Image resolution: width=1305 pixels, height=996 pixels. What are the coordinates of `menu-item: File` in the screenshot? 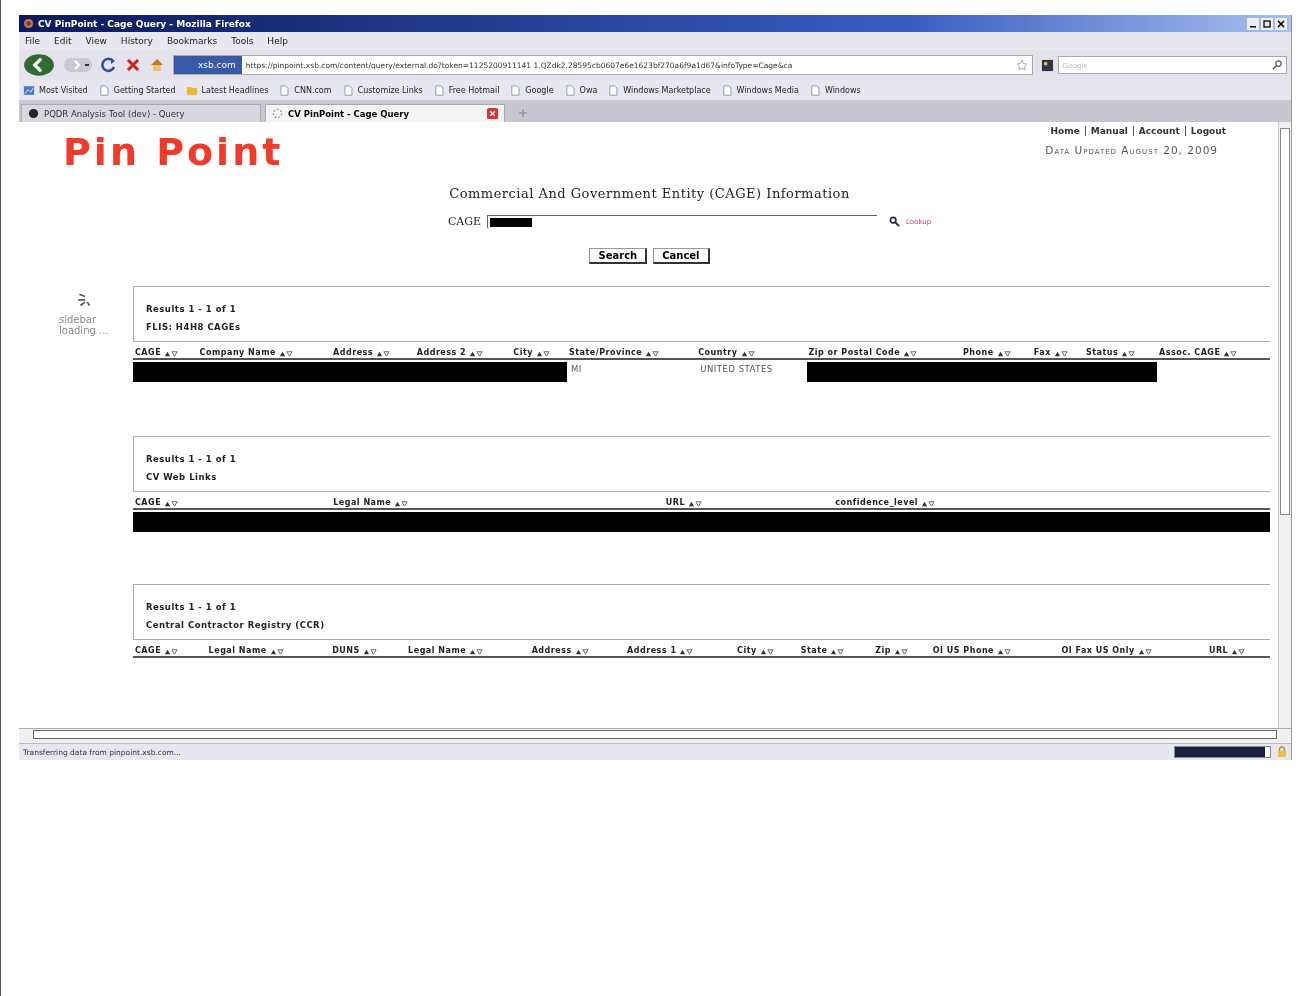 It's located at (33, 41).